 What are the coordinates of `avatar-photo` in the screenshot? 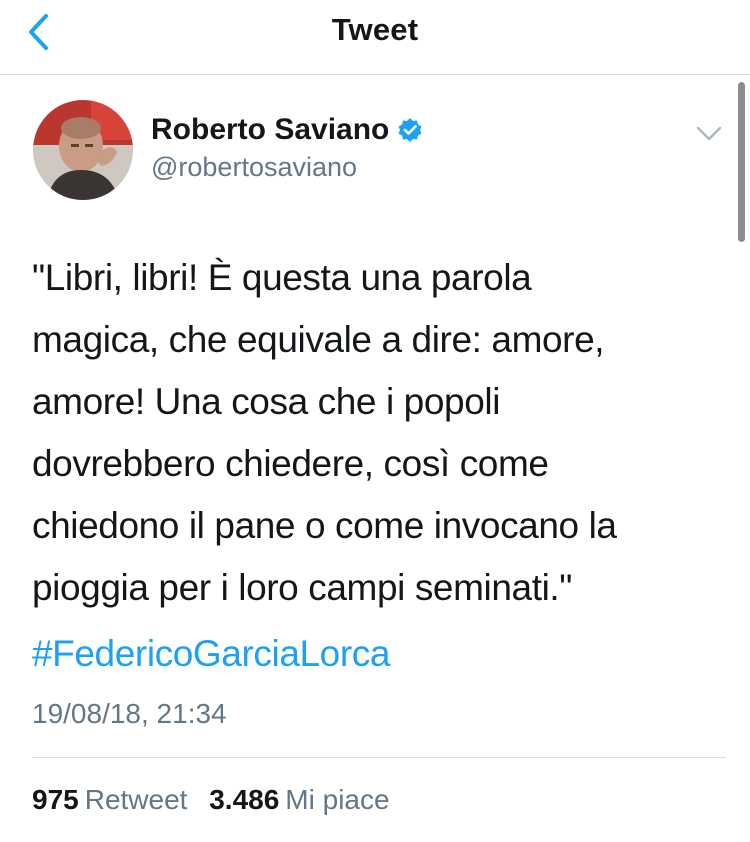 It's located at (83, 150).